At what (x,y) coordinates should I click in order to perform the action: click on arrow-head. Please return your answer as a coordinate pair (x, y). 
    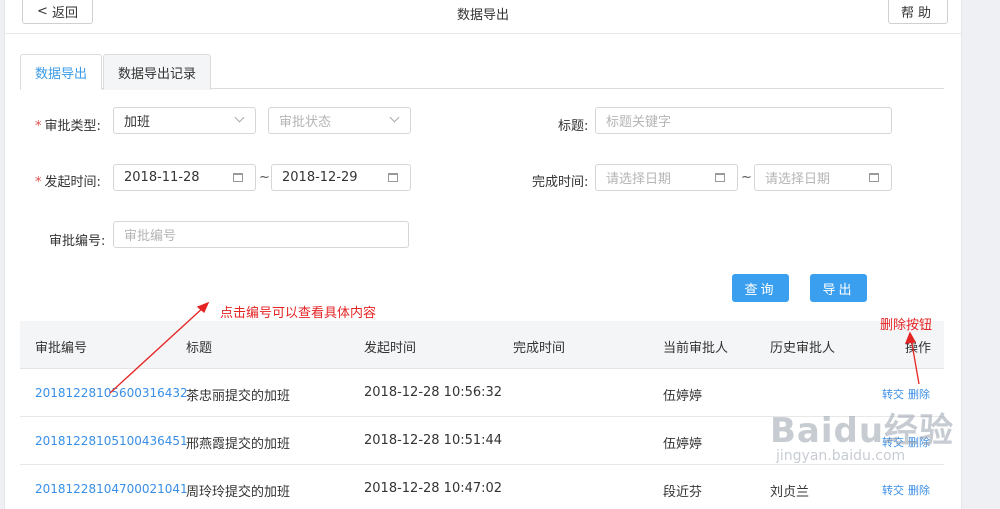
    Looking at the image, I should click on (910, 337).